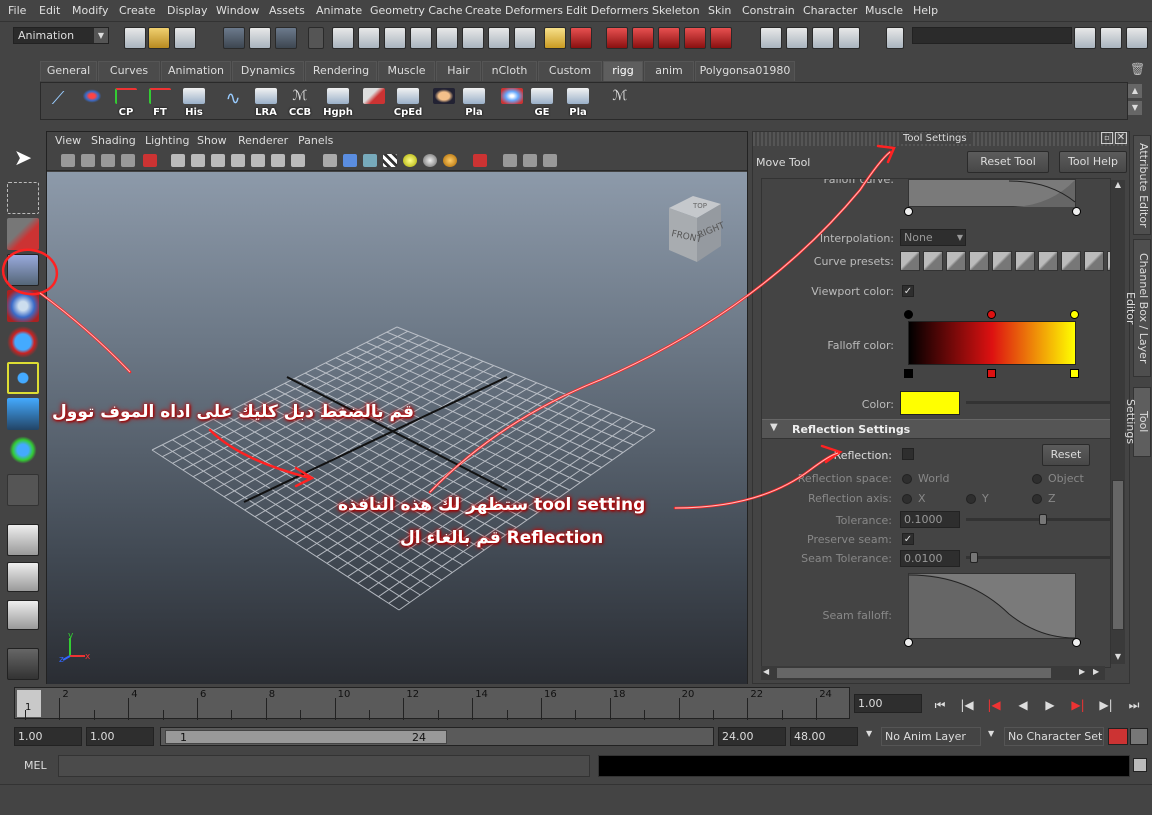 This screenshot has height=815, width=1152. Describe the element at coordinates (758, 477) in the screenshot. I see `annotation-arrow-to-reflection` at that location.